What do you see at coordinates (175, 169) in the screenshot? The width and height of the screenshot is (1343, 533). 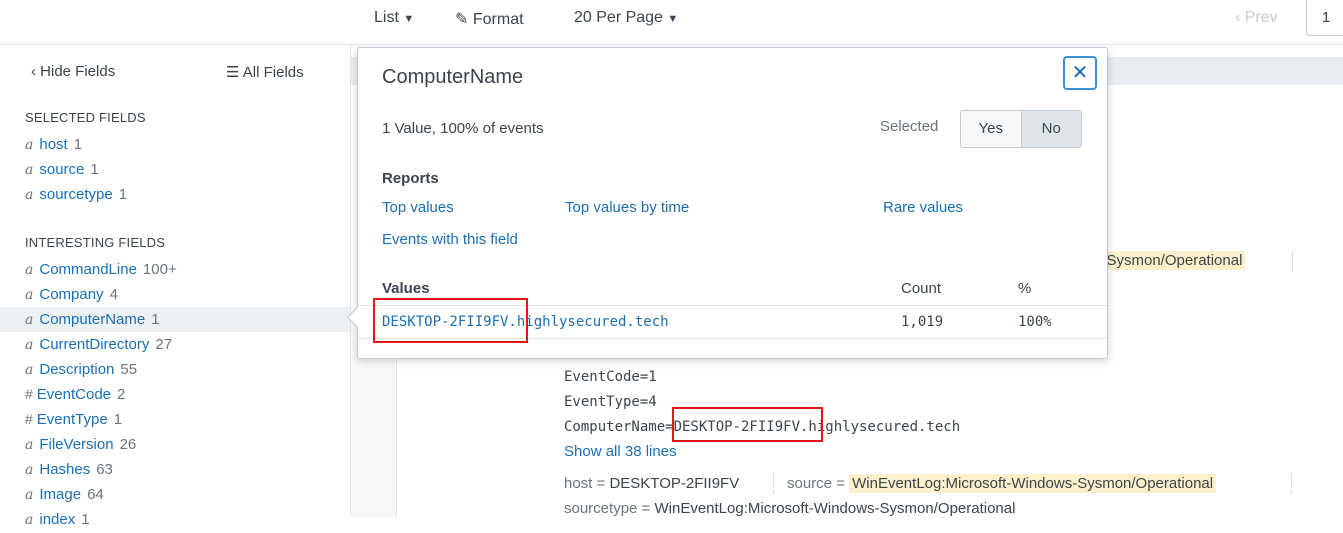 I see `field-item-source: a source 1` at bounding box center [175, 169].